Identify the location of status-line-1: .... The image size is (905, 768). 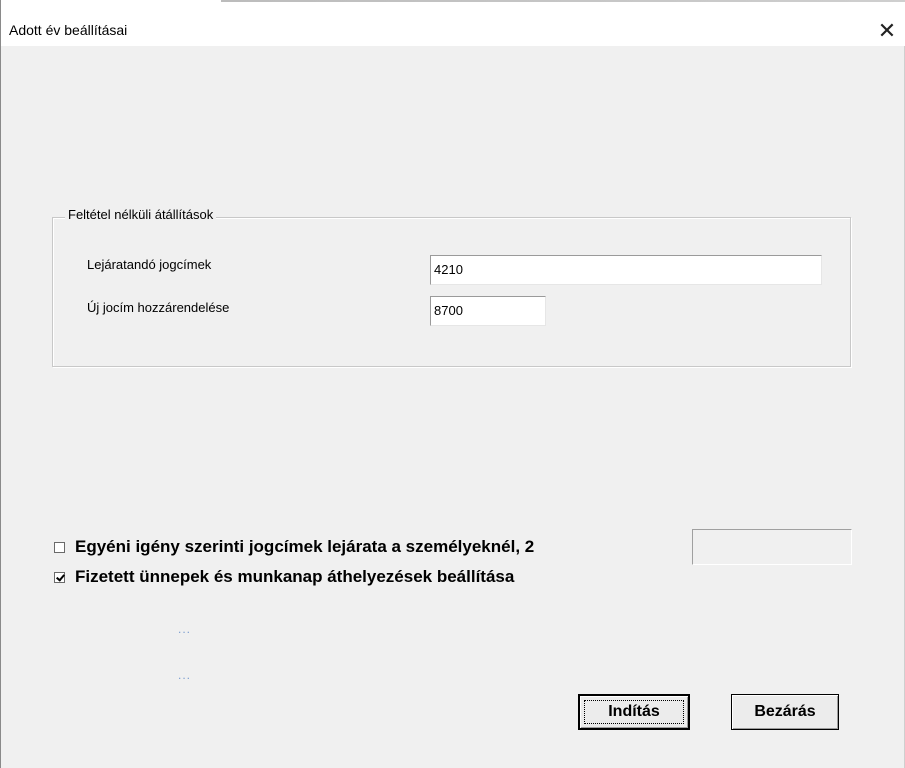
(185, 629).